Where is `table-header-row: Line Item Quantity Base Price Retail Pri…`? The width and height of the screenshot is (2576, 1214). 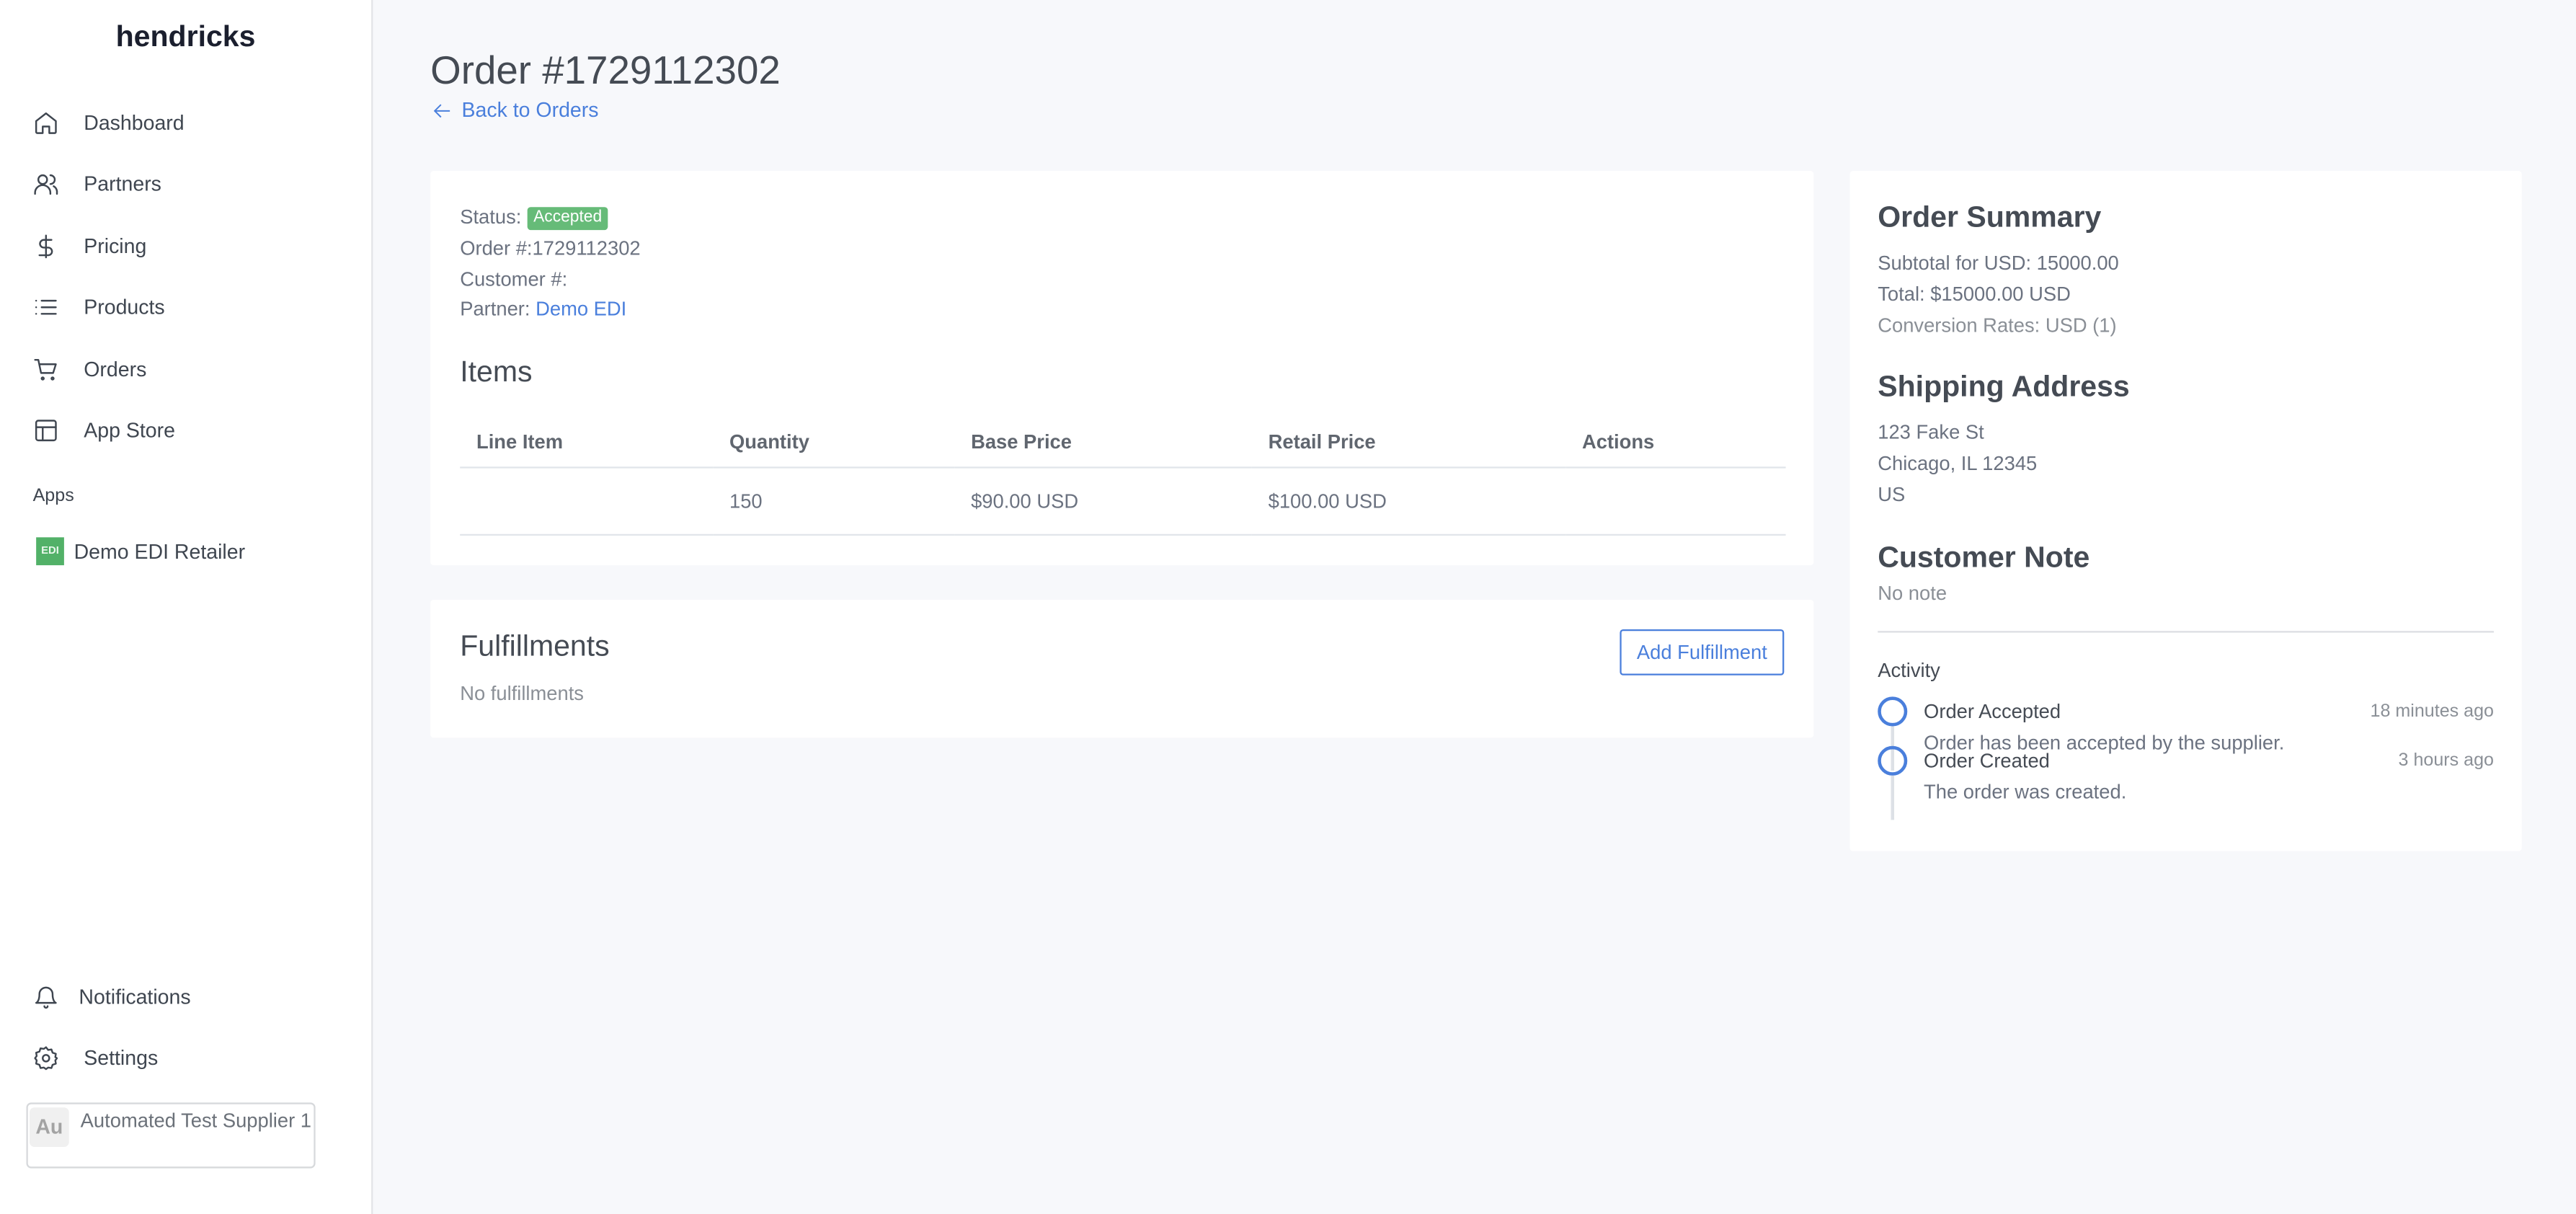 table-header-row: Line Item Quantity Base Price Retail Pri… is located at coordinates (1123, 443).